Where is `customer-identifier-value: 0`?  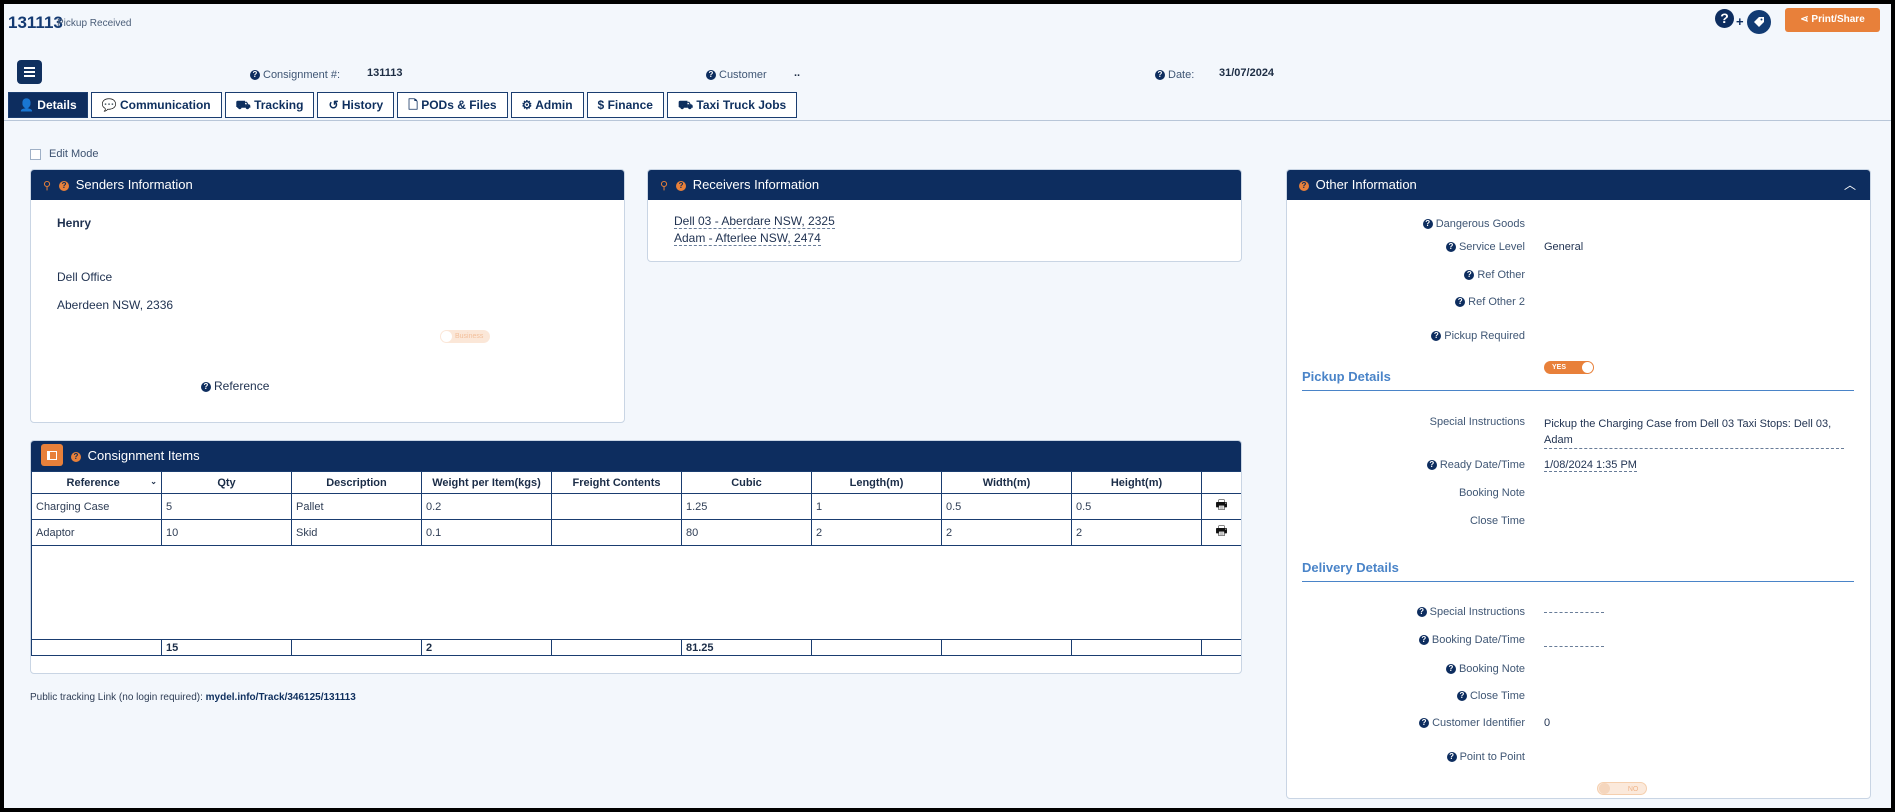
customer-identifier-value: 0 is located at coordinates (1547, 723).